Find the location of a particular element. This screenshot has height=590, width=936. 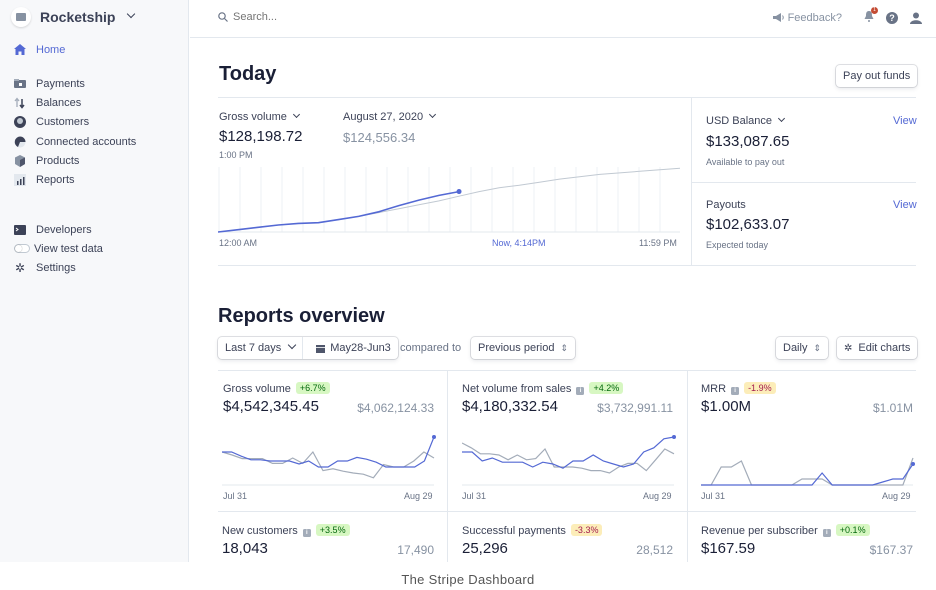

payments-icon is located at coordinates (20, 84).